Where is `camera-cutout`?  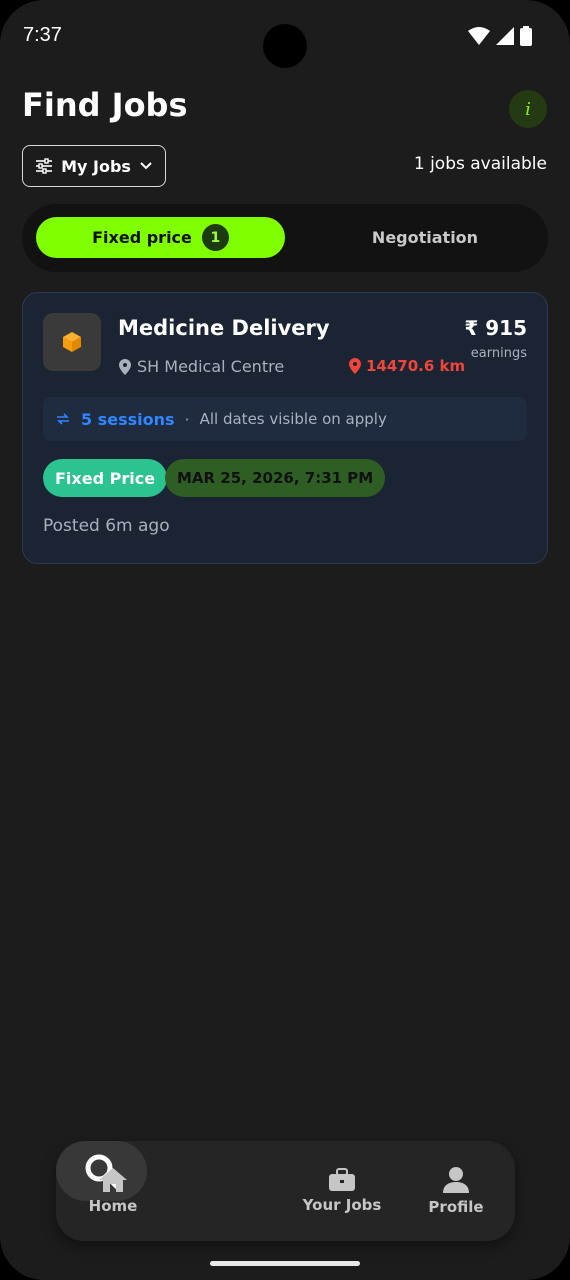 camera-cutout is located at coordinates (285, 46).